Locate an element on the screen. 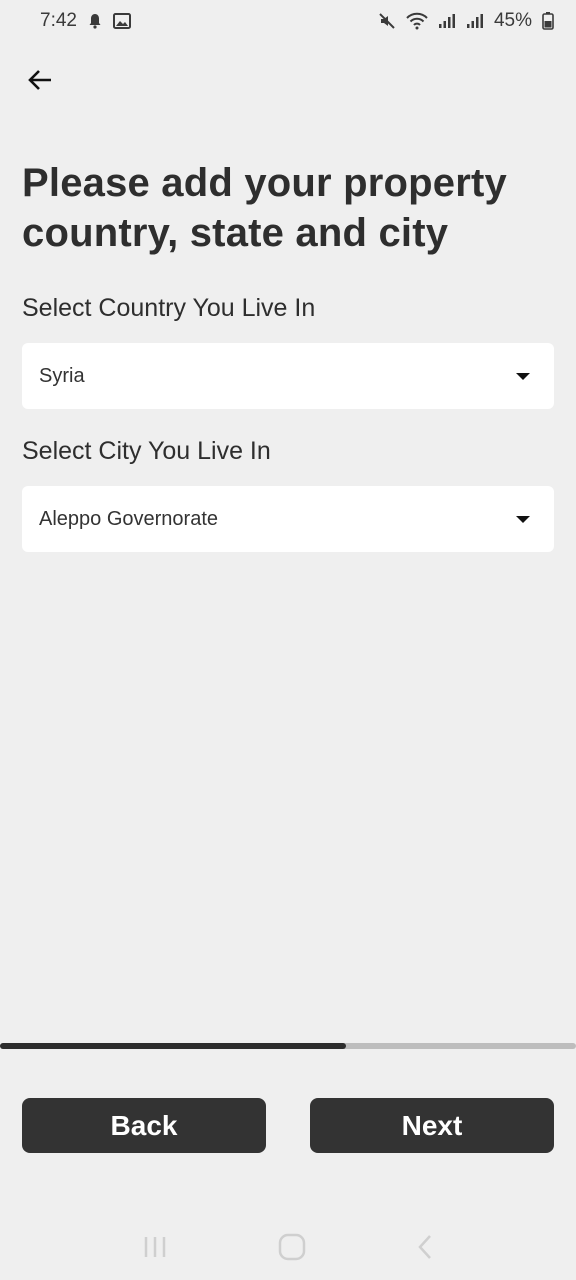 Image resolution: width=576 pixels, height=1280 pixels. notification-bell-icon is located at coordinates (95, 21).